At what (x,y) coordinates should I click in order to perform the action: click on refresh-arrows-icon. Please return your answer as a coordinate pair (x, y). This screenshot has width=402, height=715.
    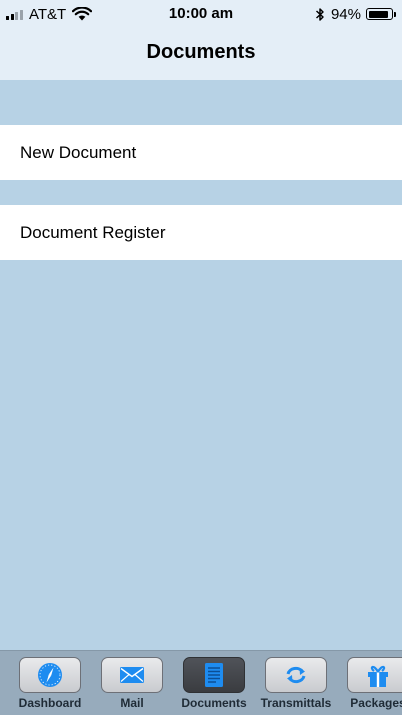
    Looking at the image, I should click on (296, 675).